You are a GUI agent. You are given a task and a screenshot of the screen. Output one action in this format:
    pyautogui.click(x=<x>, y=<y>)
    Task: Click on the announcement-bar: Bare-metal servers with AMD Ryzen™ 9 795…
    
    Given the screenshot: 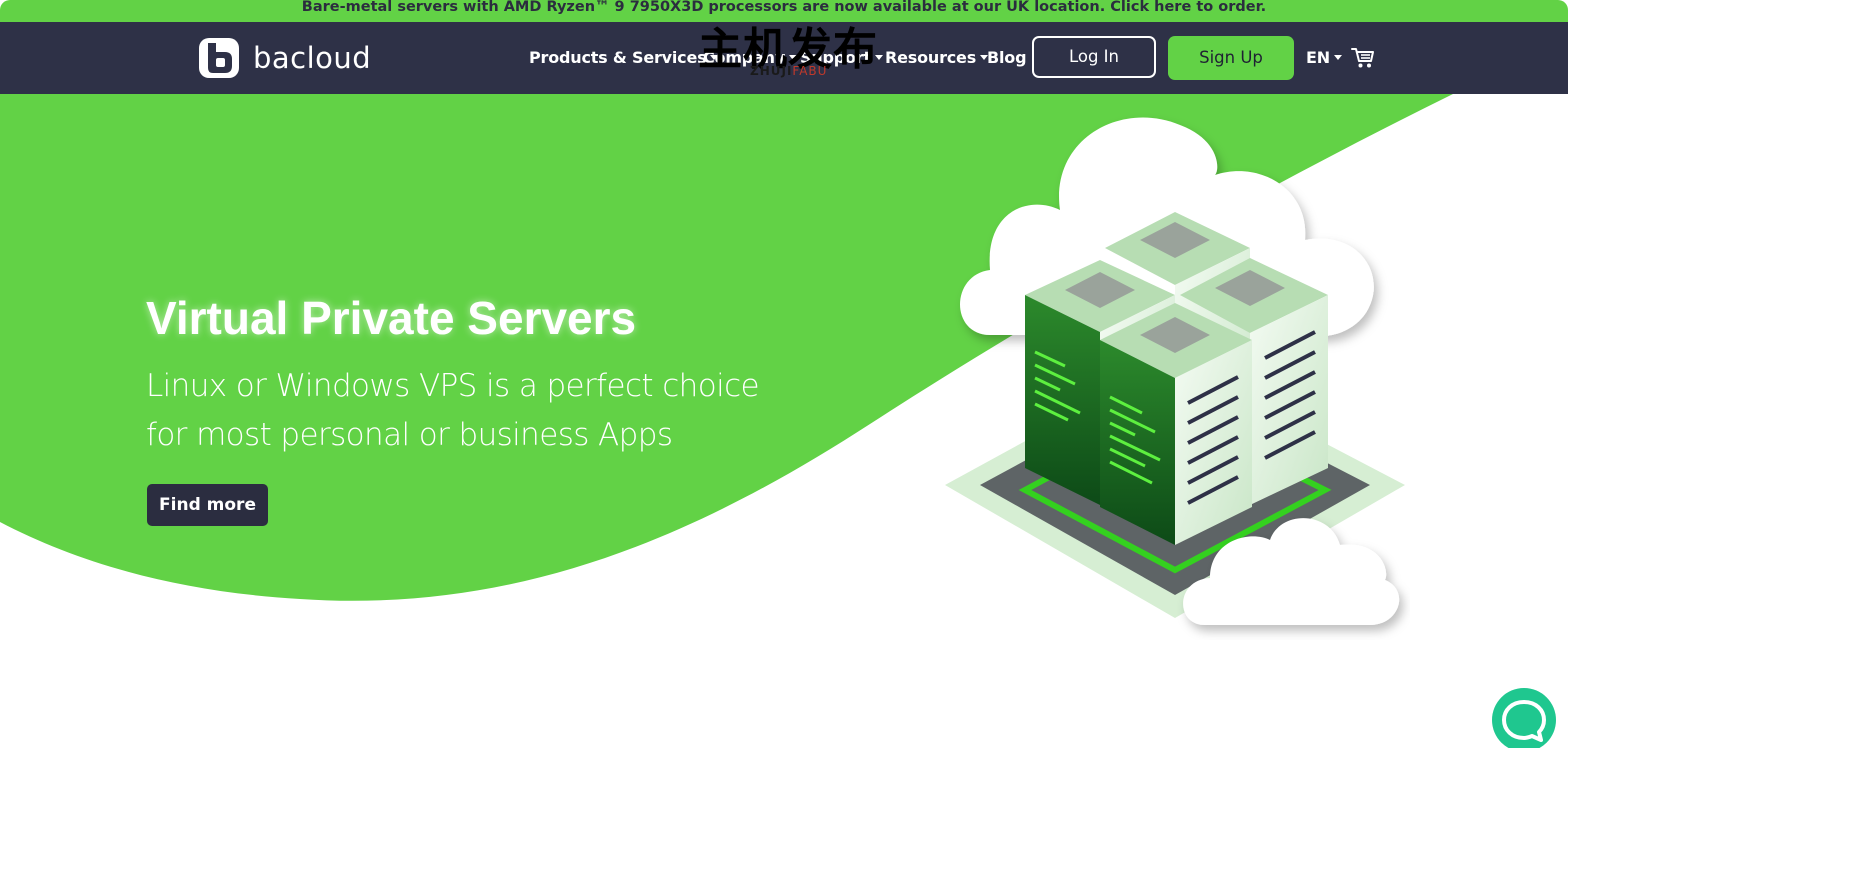 What is the action you would take?
    pyautogui.click(x=784, y=11)
    